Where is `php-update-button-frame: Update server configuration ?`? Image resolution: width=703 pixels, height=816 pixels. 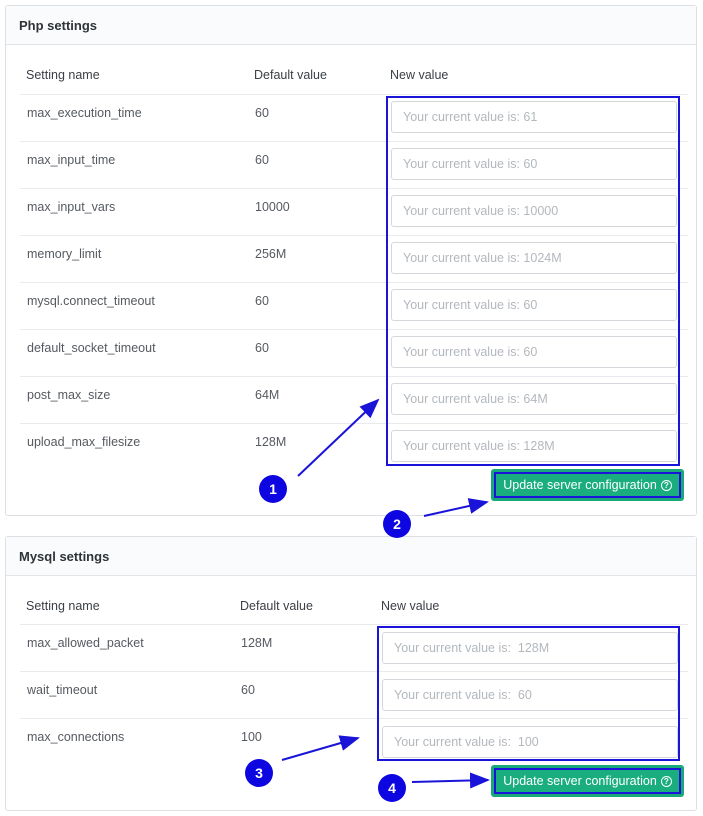 php-update-button-frame: Update server configuration ? is located at coordinates (587, 485).